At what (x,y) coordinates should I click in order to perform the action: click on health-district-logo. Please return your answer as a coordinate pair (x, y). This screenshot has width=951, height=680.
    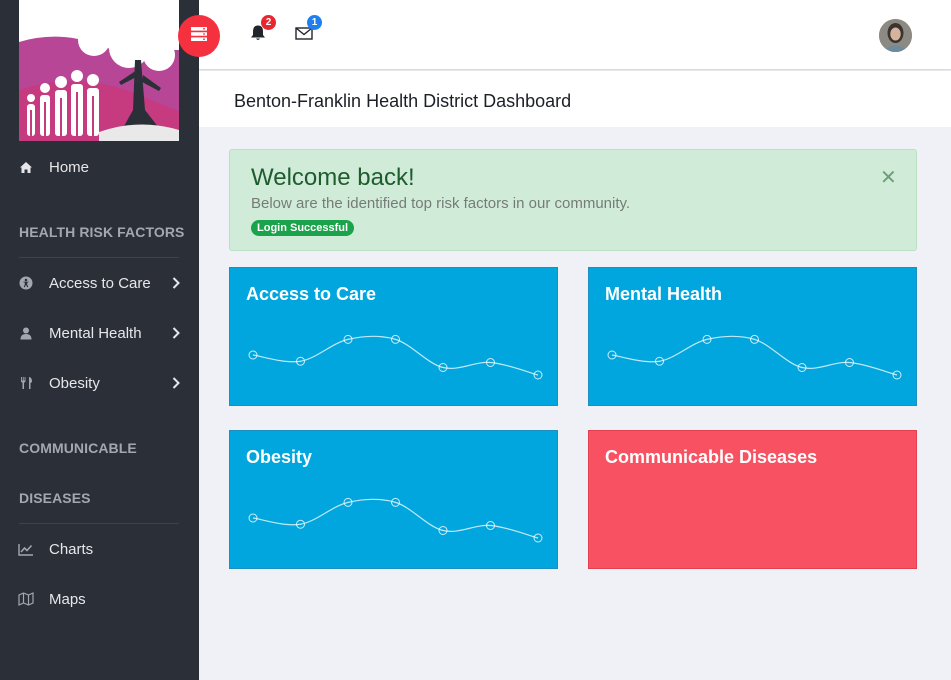
    Looking at the image, I should click on (99, 70).